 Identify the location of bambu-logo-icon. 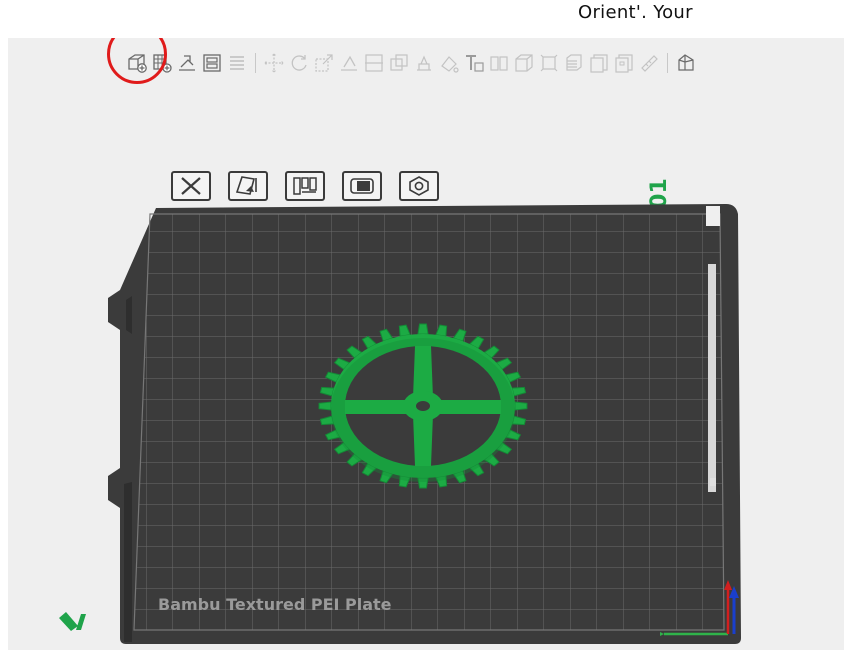
(72, 621).